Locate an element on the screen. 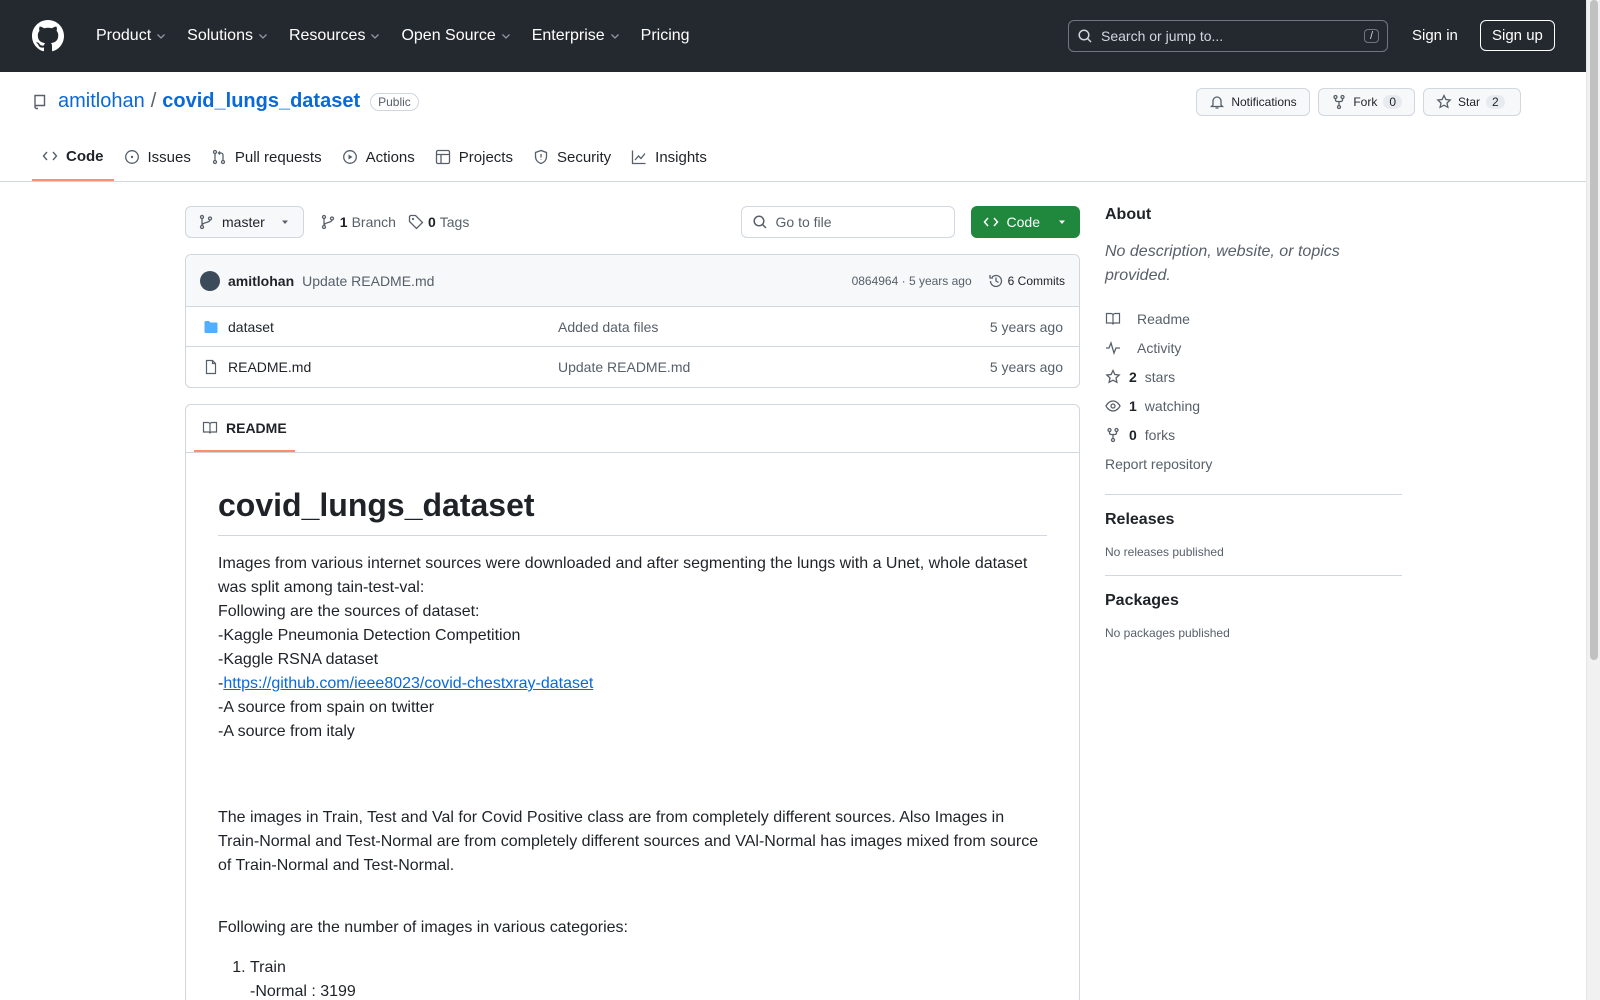 The height and width of the screenshot is (1000, 1600). tab-insights: Insights is located at coordinates (669, 157).